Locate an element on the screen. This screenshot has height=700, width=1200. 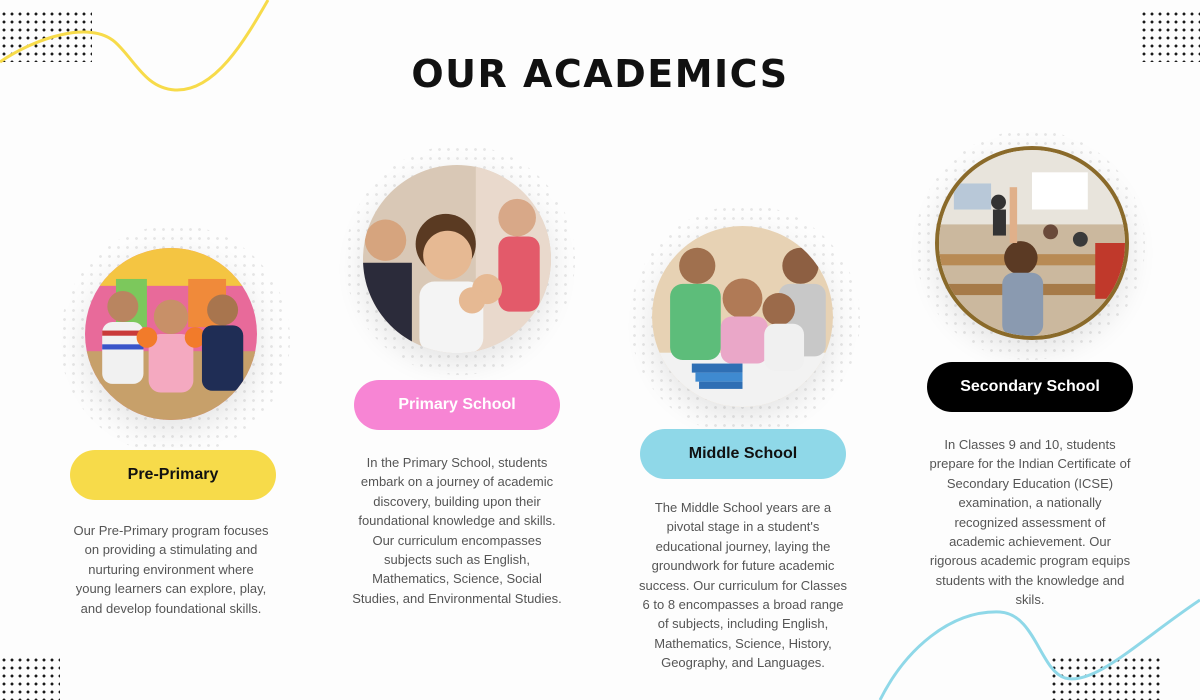
page-title: OUR ACADEMICS is located at coordinates (600, 74).